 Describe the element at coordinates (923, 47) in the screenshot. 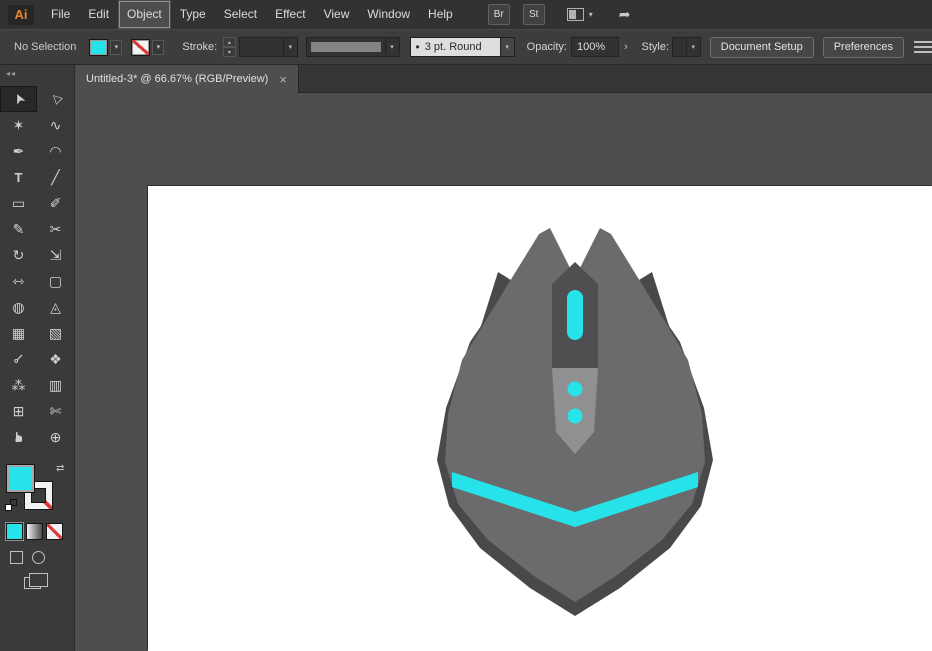

I see `control-overflow-icon` at that location.